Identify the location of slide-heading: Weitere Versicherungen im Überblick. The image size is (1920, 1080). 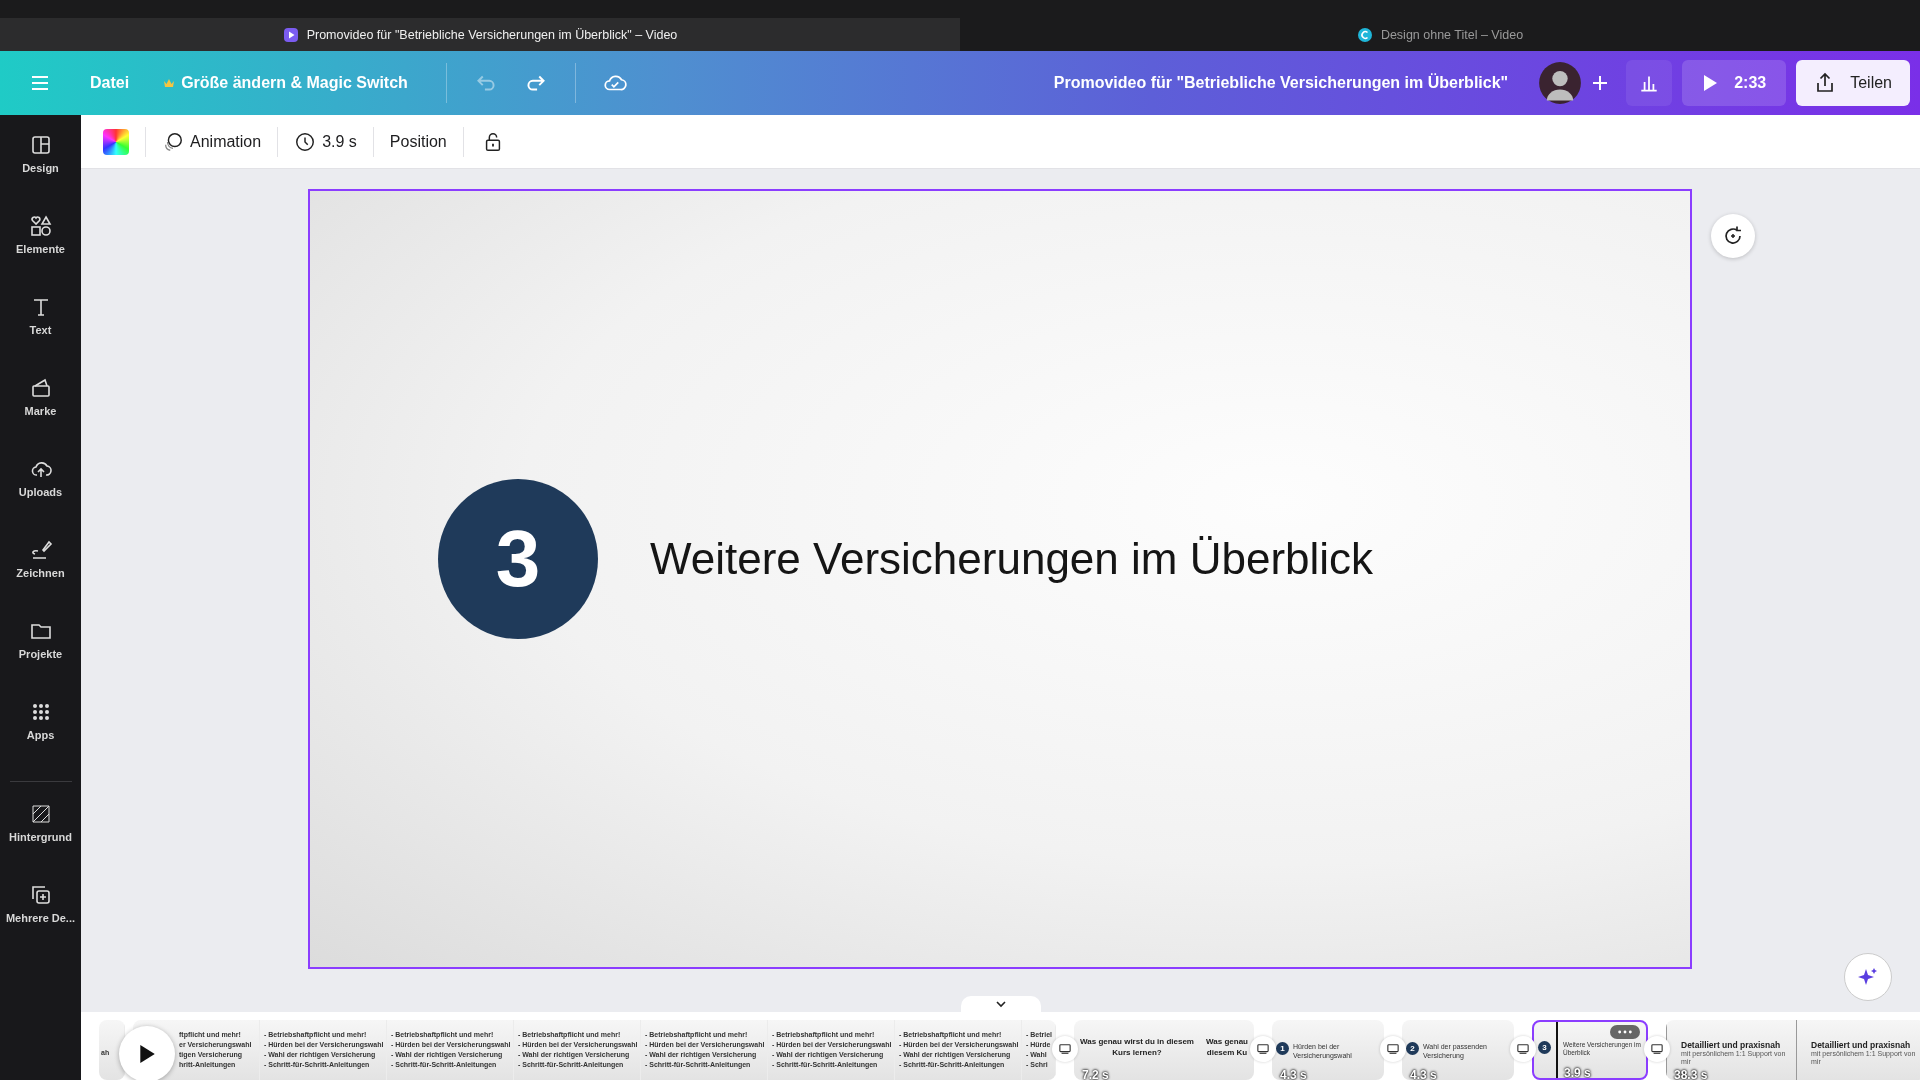
(1012, 559).